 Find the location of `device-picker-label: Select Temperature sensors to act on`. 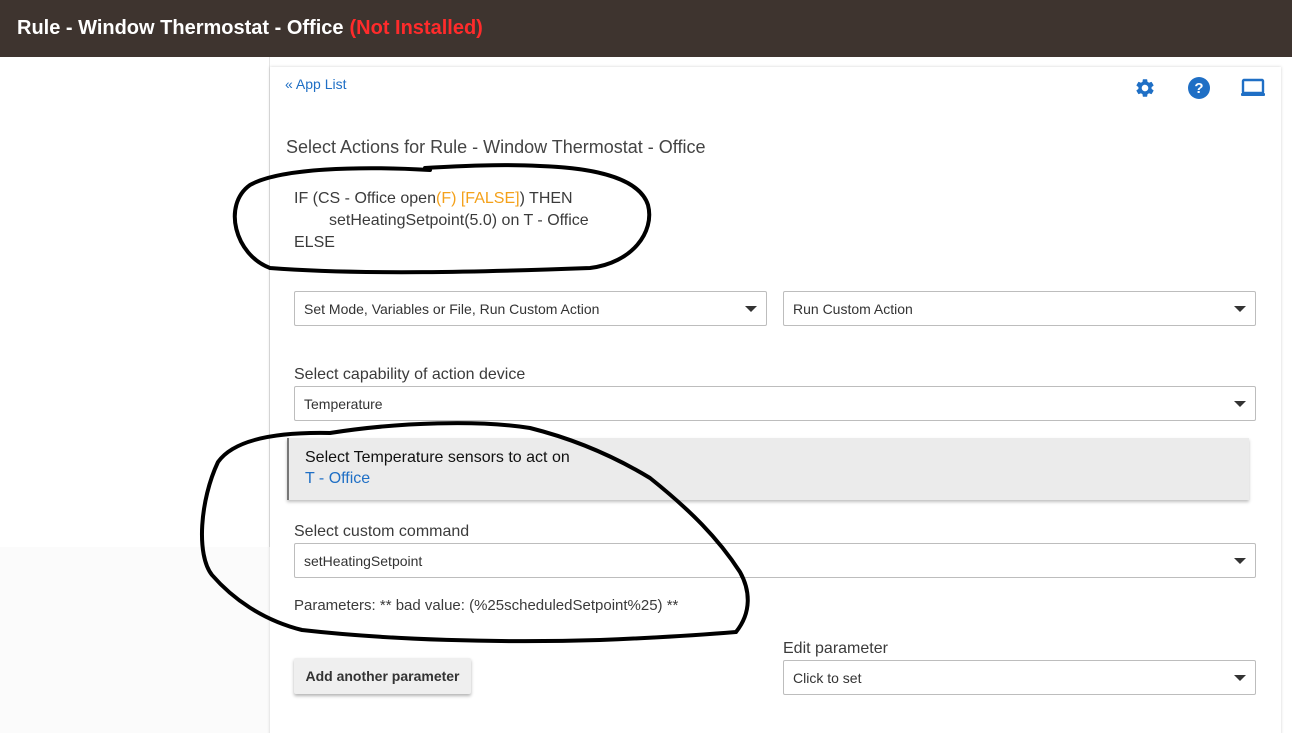

device-picker-label: Select Temperature sensors to act on is located at coordinates (437, 457).